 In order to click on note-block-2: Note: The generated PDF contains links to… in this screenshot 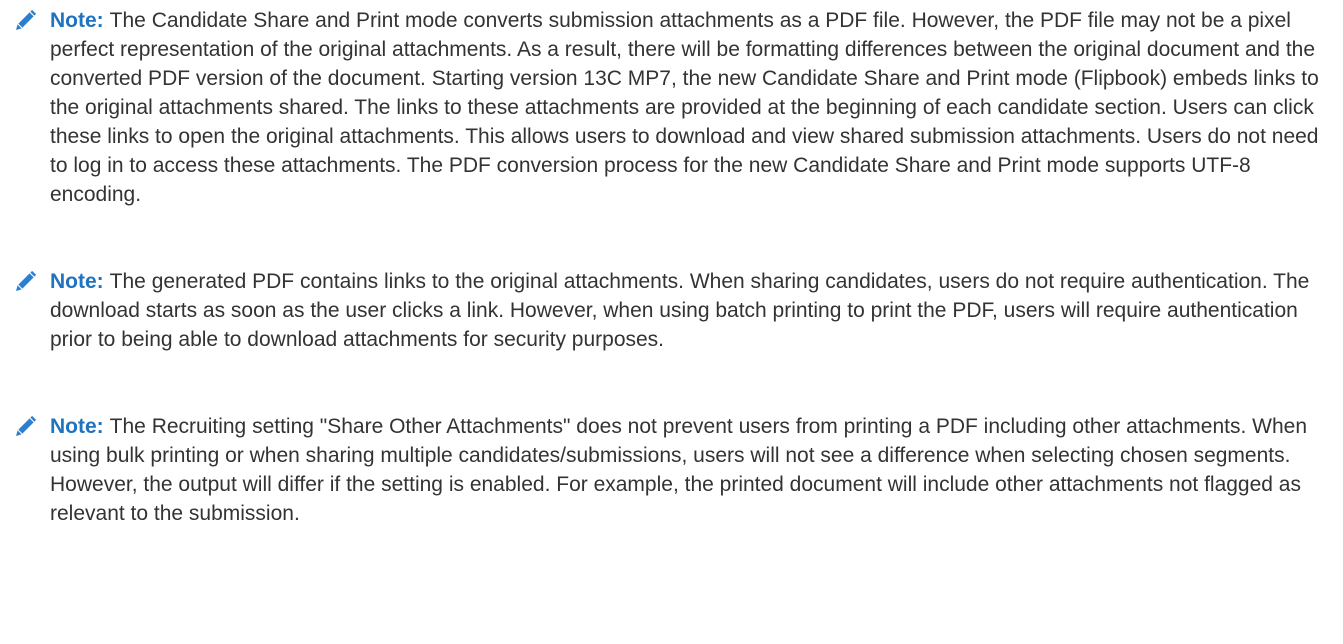, I will do `click(668, 310)`.